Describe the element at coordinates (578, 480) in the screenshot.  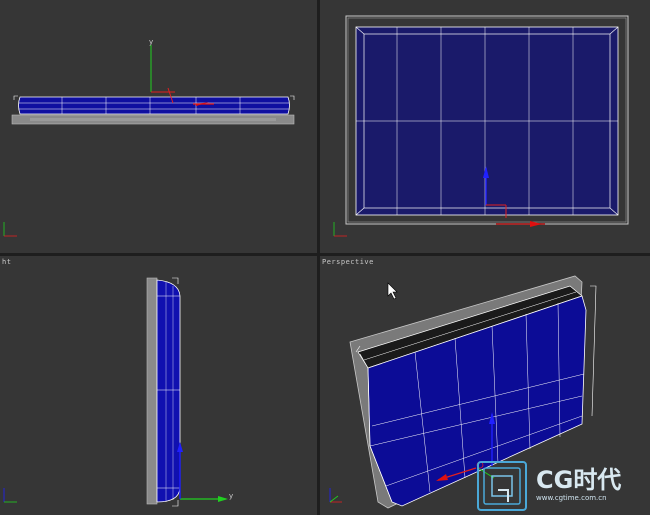
I see `watermark-brand: CG时代` at that location.